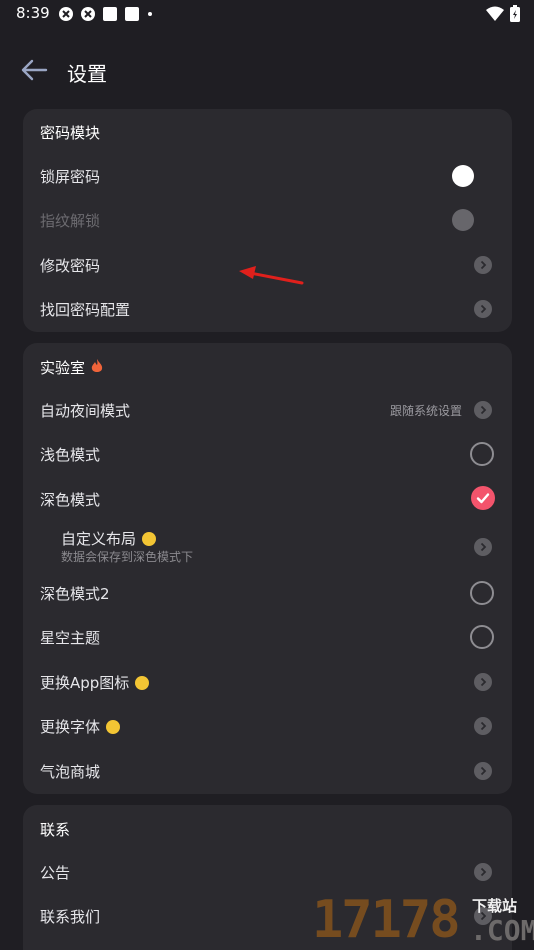 The height and width of the screenshot is (950, 534). Describe the element at coordinates (70, 917) in the screenshot. I see `row-label: 联系我们` at that location.